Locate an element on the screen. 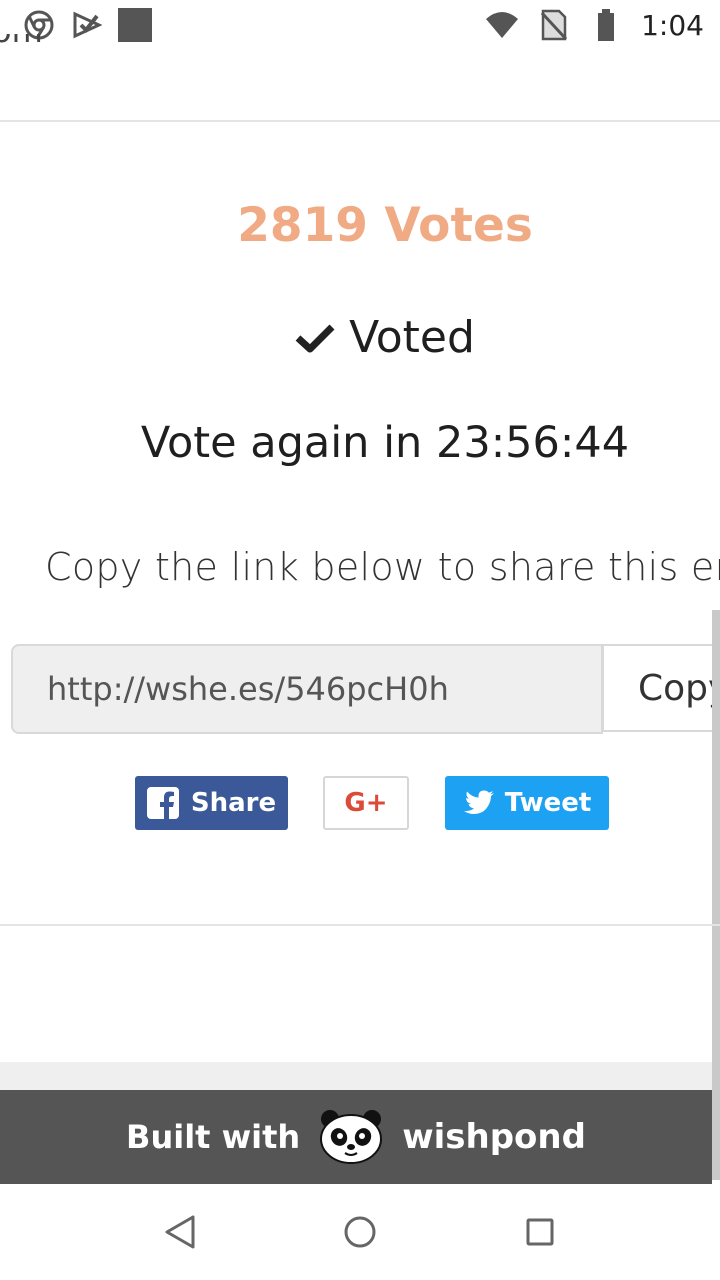  home-button is located at coordinates (360, 1232).